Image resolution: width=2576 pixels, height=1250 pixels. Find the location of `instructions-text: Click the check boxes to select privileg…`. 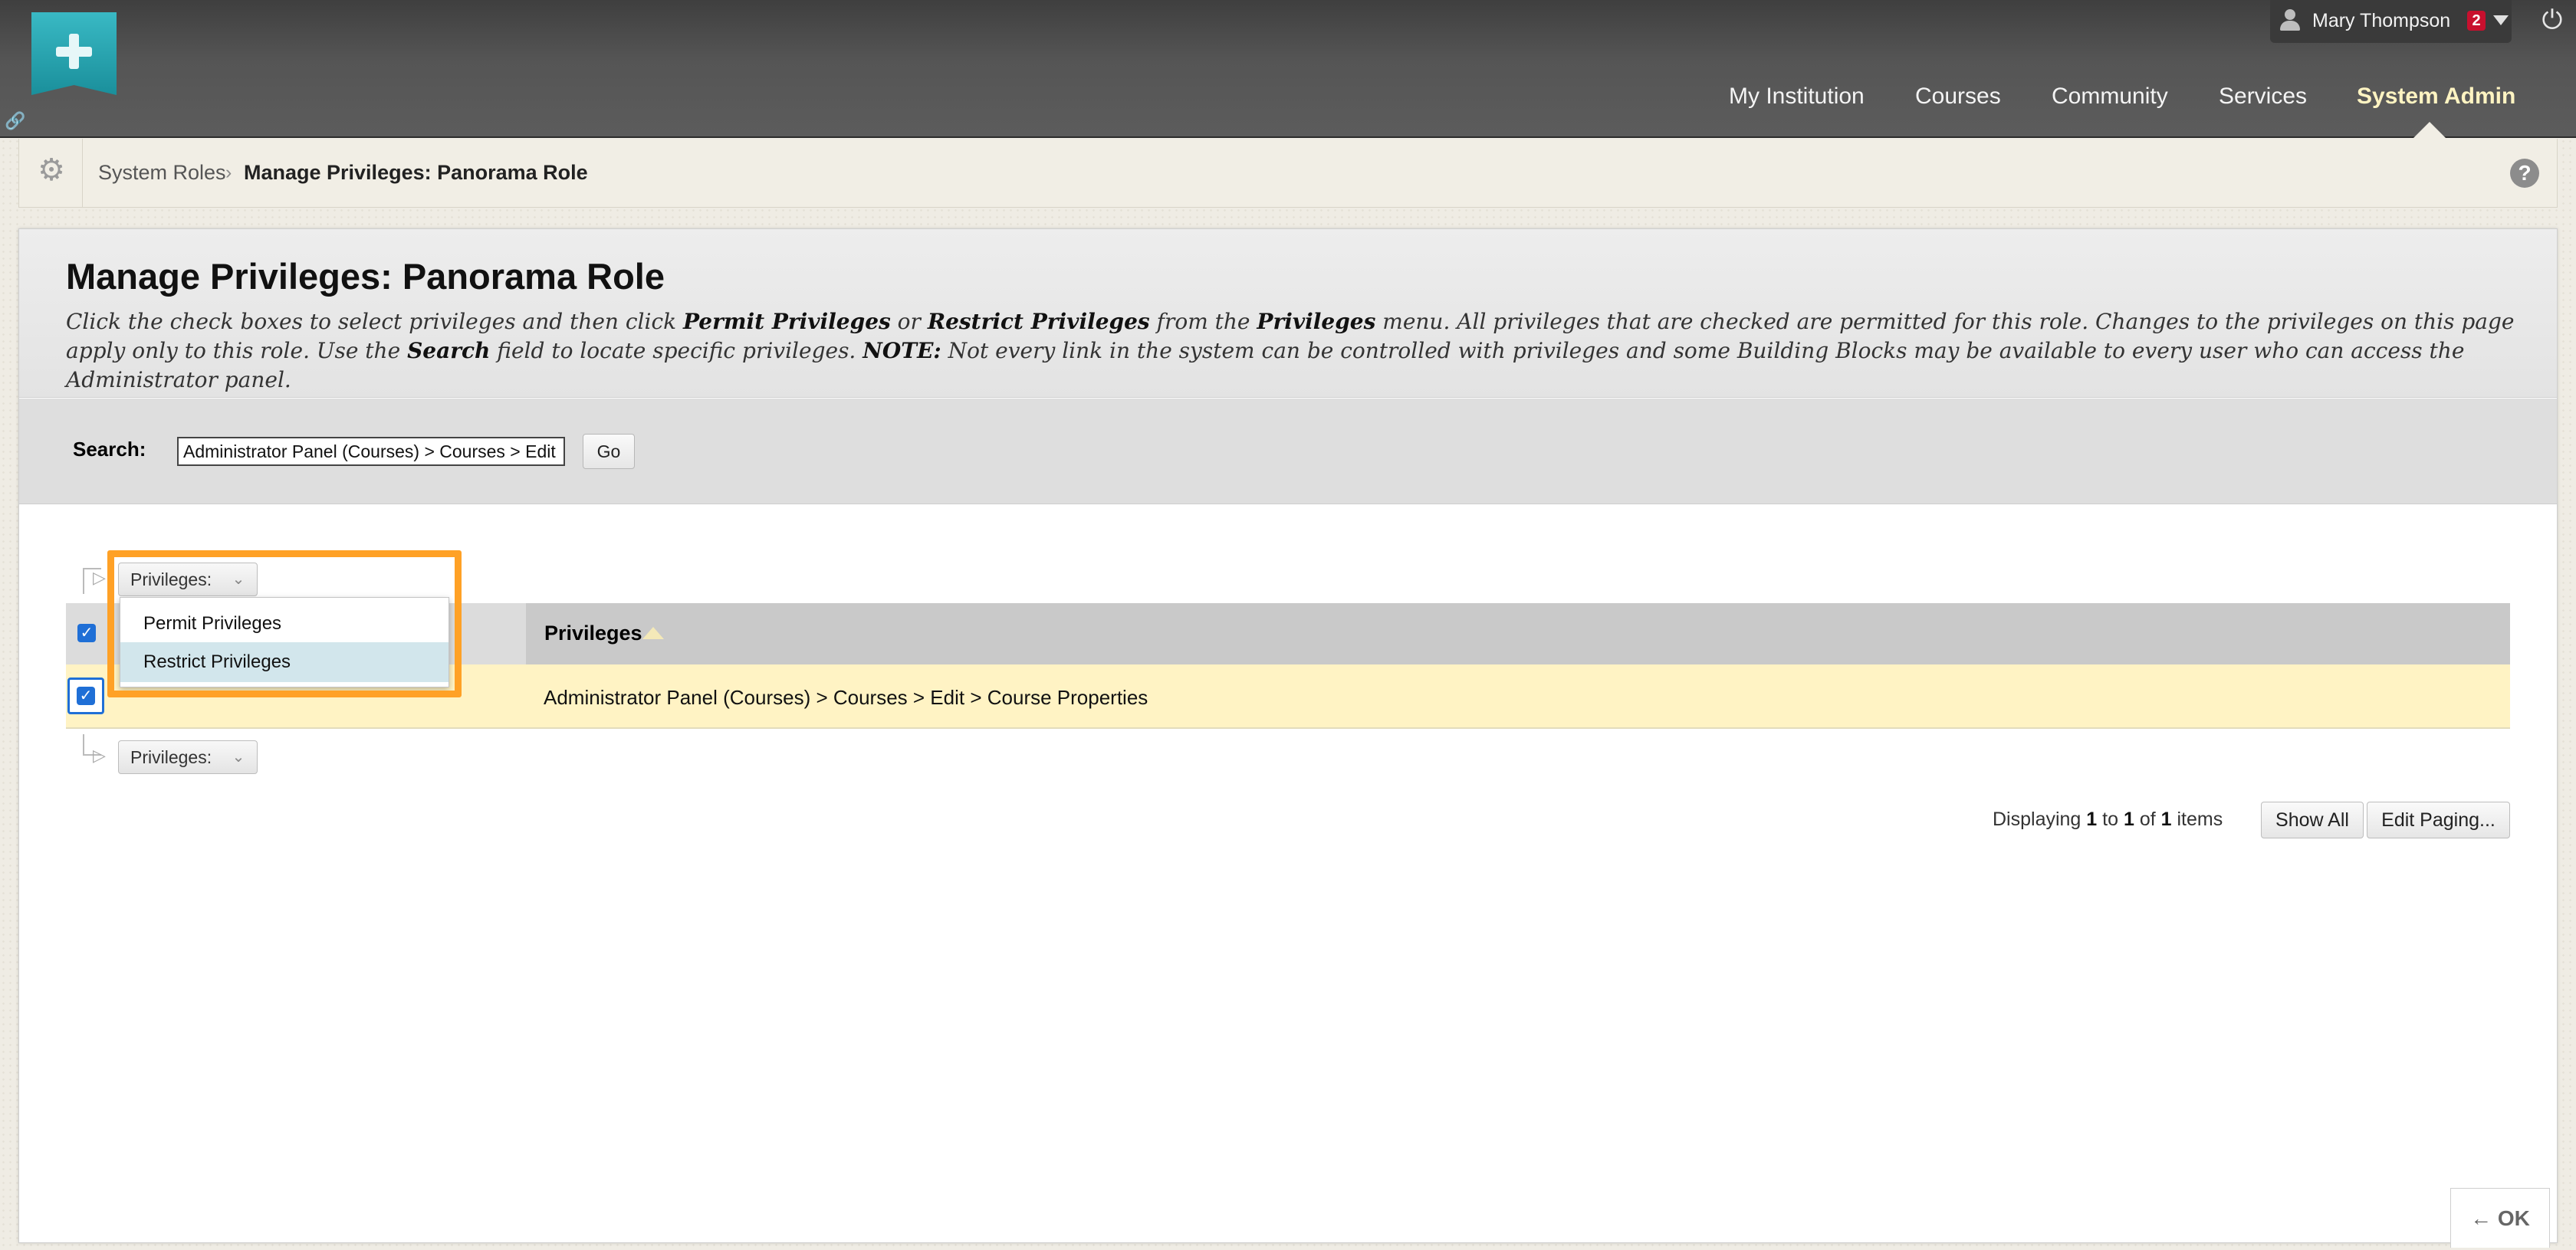

instructions-text: Click the check boxes to select privileg… is located at coordinates (375, 321).